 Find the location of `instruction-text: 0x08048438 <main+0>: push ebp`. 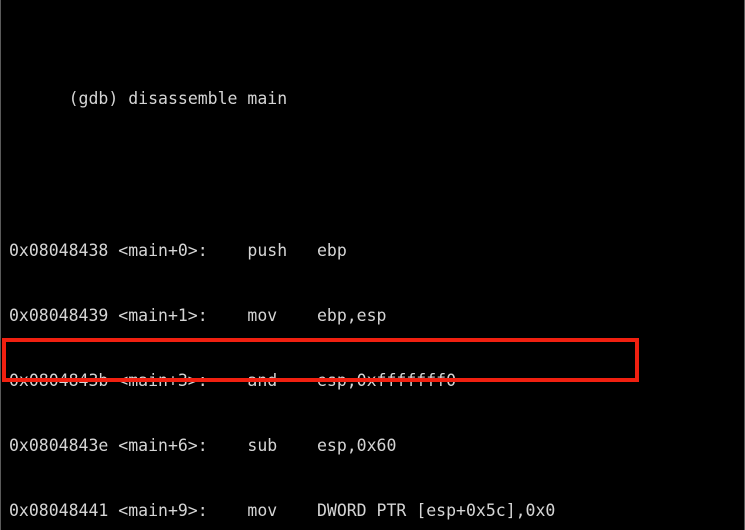

instruction-text: 0x08048438 <main+0>: push ebp is located at coordinates (178, 250).